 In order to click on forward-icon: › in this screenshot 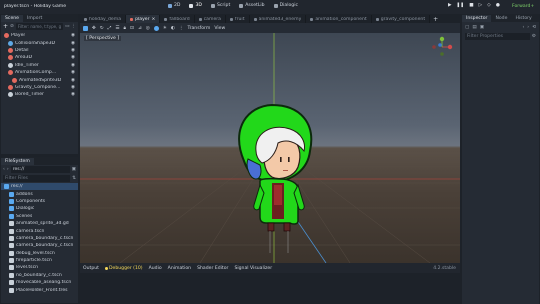, I will do `click(8, 169)`.